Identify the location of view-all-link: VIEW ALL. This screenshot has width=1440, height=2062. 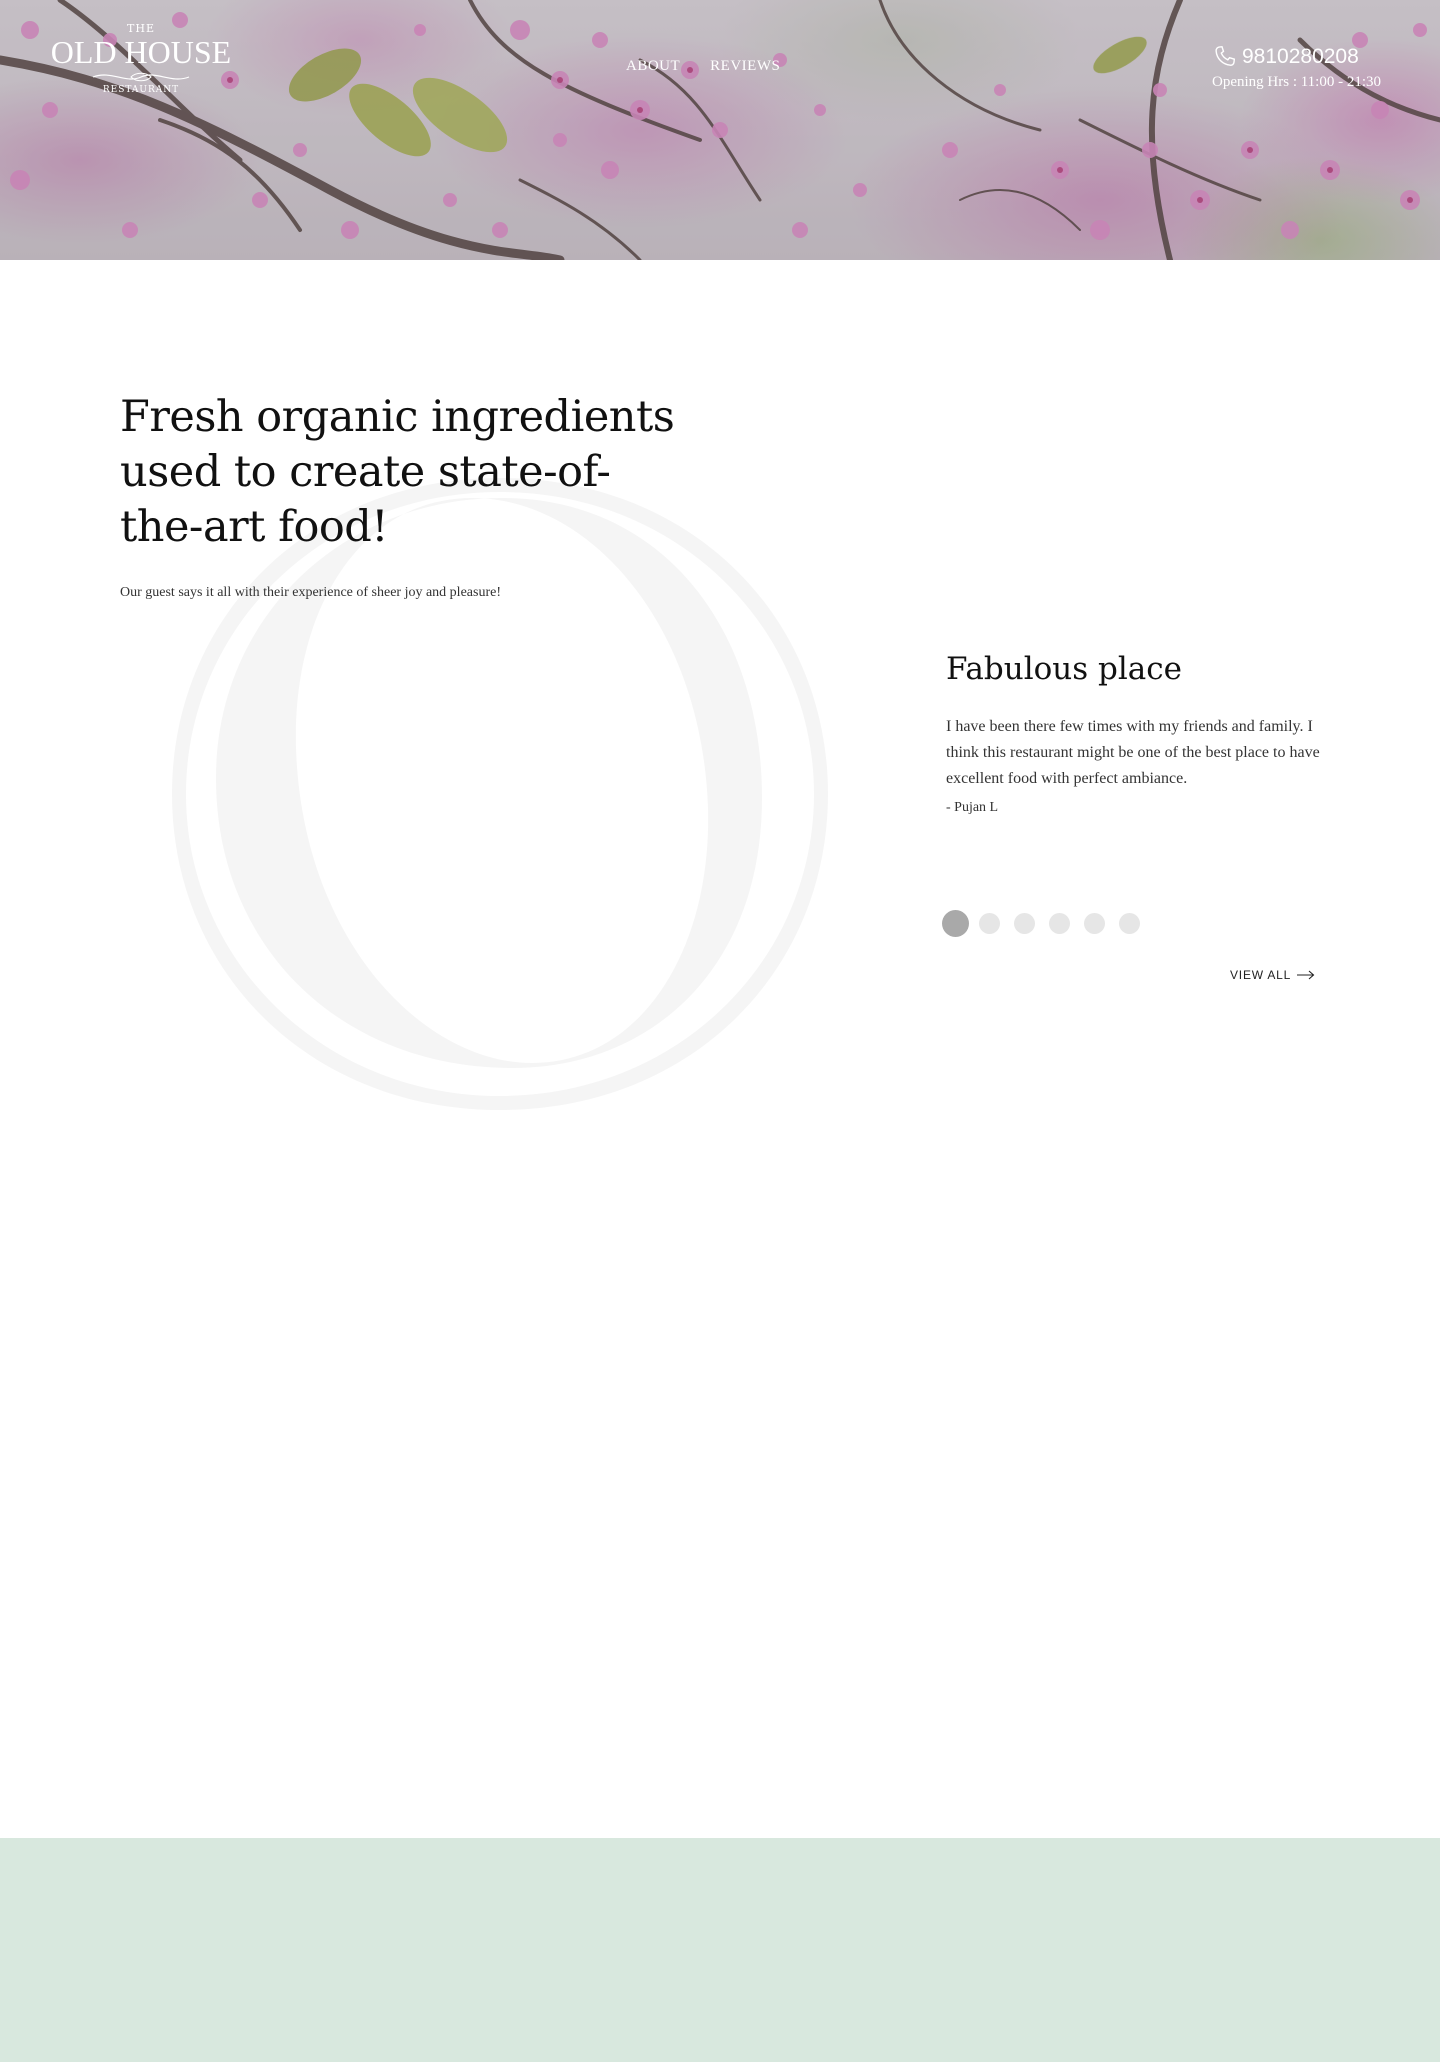
(1272, 975).